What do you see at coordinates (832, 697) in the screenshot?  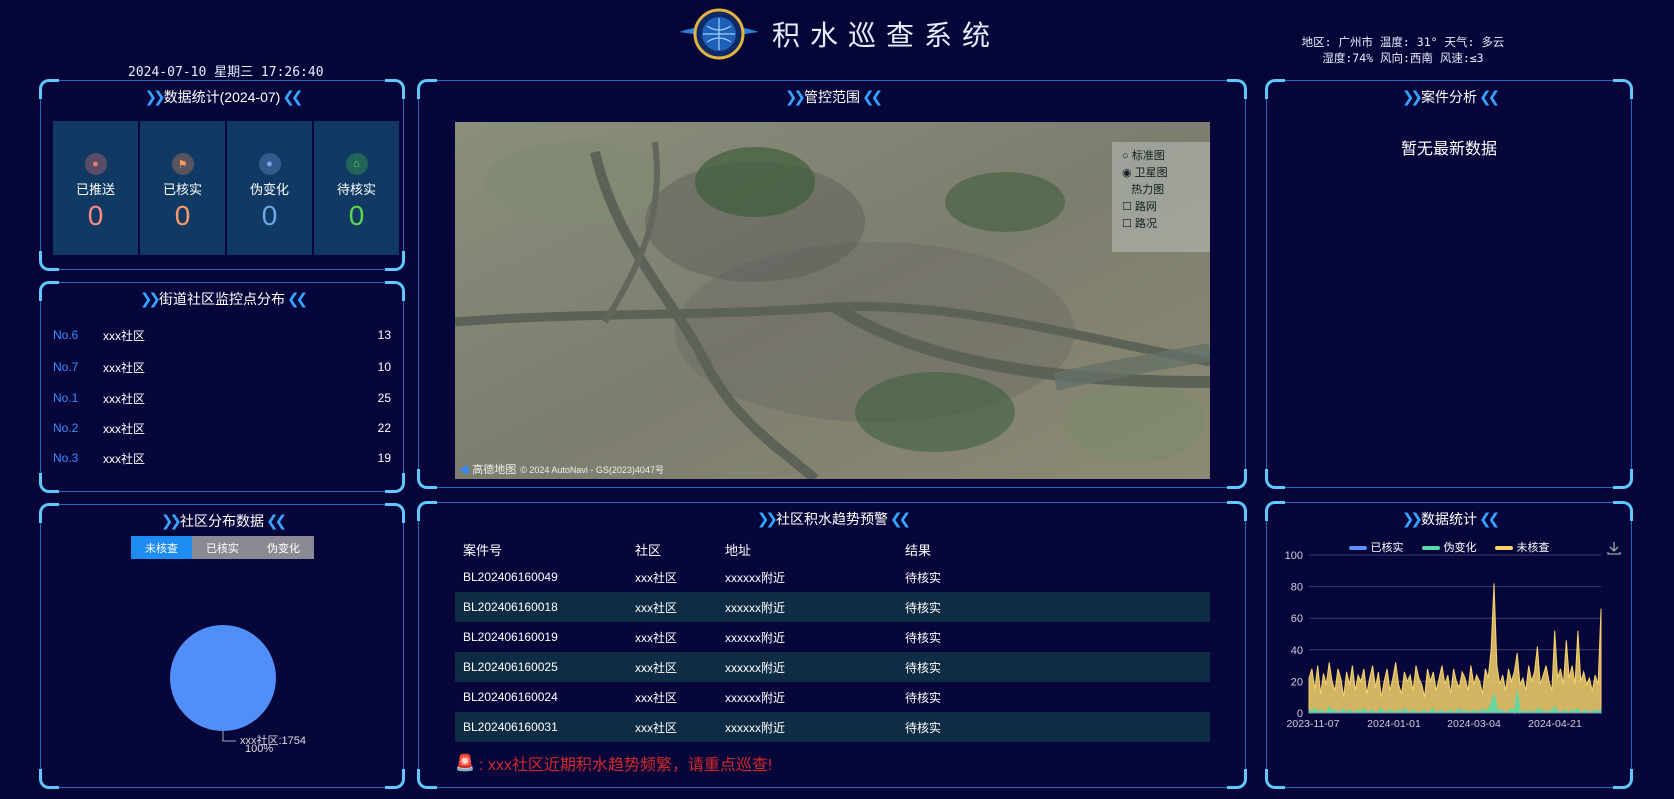 I see `table-row: BL202406160024 xxx社区 xxxxxx附近 待核实` at bounding box center [832, 697].